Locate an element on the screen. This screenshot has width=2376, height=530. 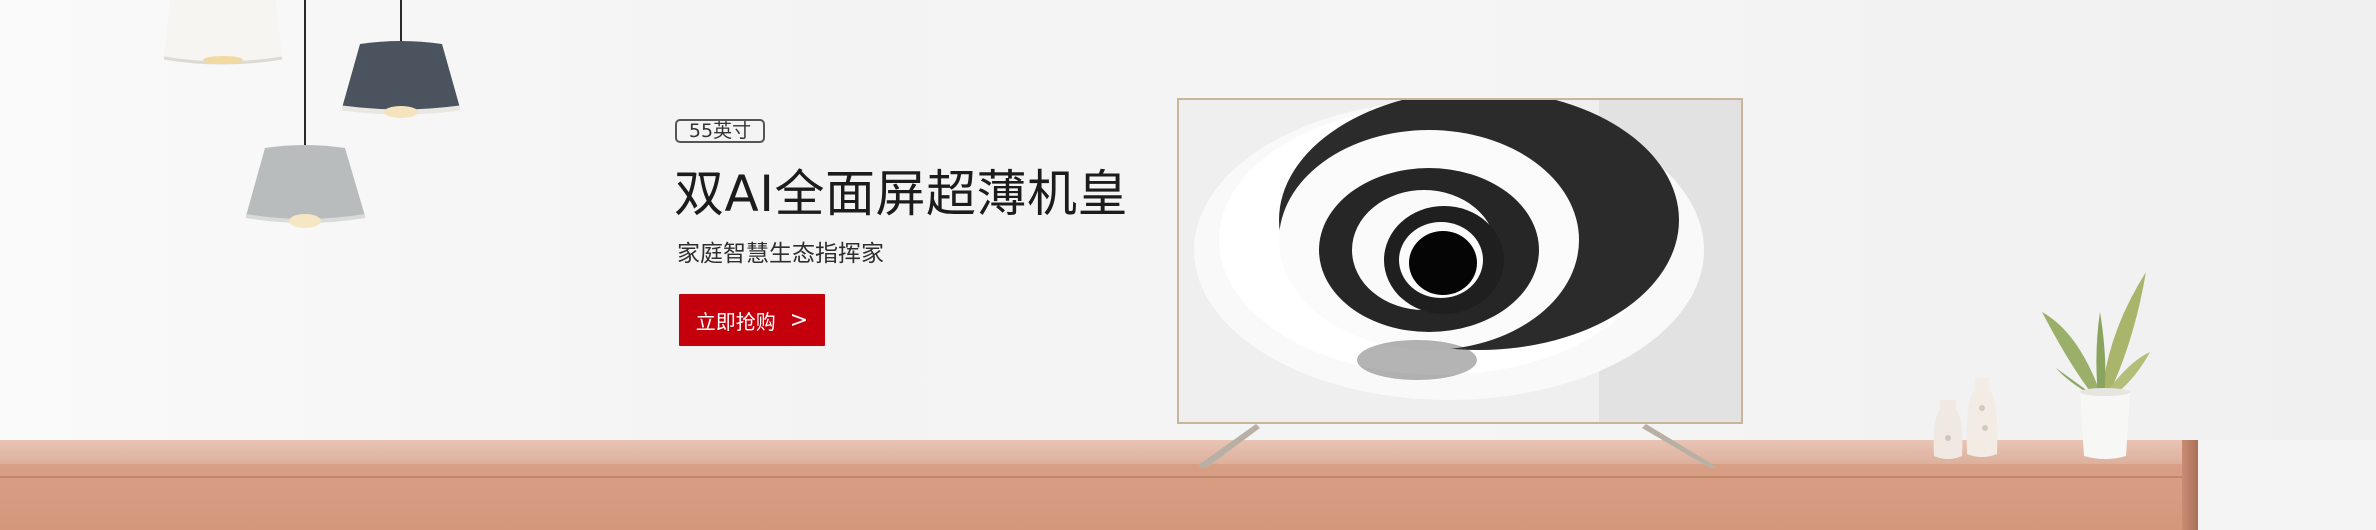
tv-stand-left is located at coordinates (1229, 446).